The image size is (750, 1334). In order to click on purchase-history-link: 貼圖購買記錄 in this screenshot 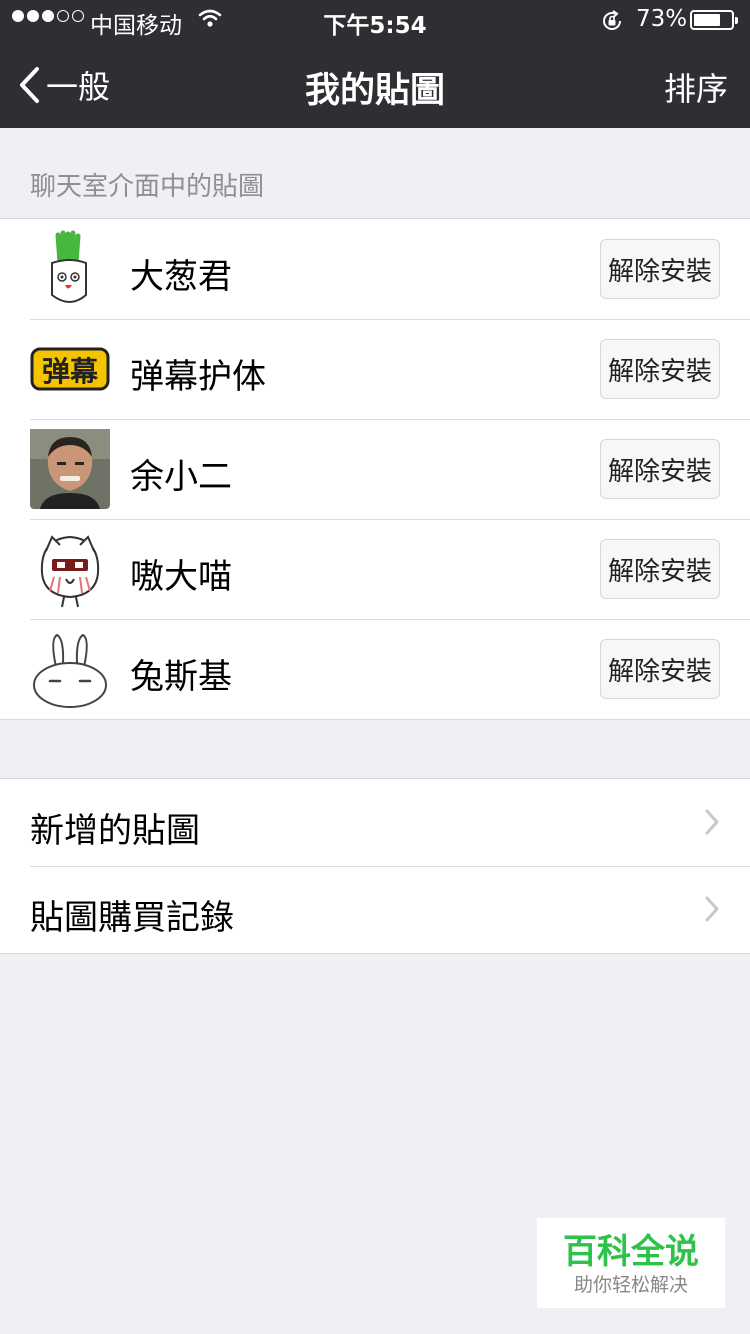, I will do `click(375, 909)`.